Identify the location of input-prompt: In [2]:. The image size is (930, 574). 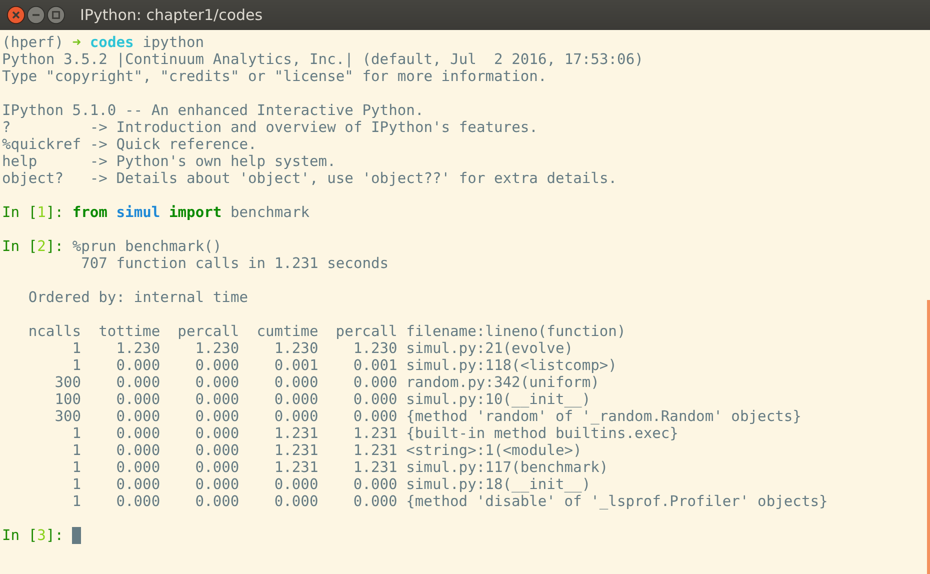
(33, 246).